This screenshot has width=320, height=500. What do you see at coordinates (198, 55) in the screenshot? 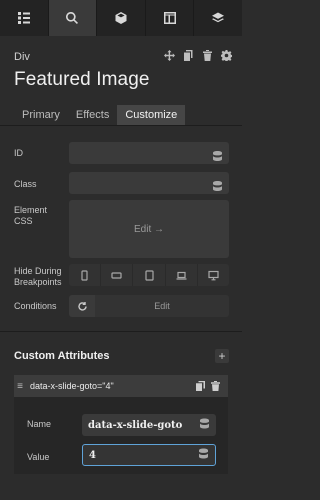
I see `element-actions` at bounding box center [198, 55].